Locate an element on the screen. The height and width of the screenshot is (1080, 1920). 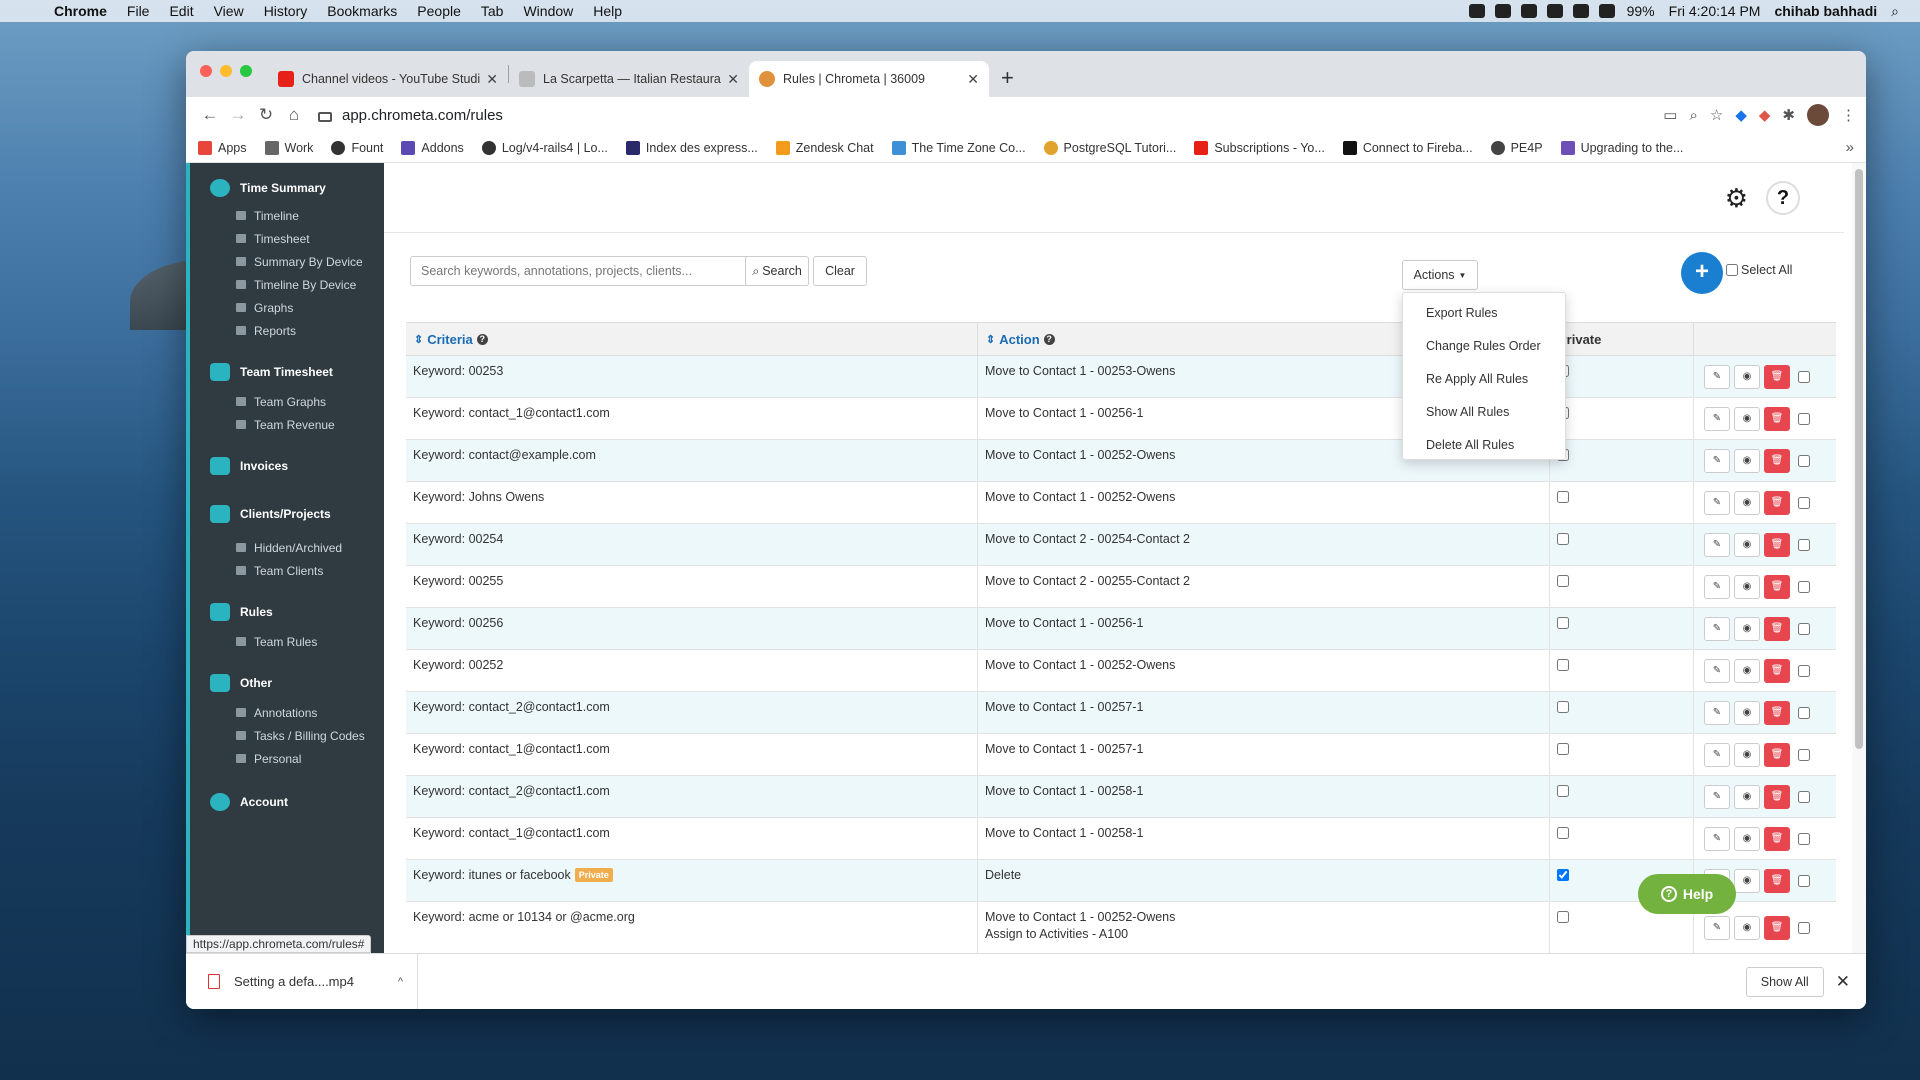
home-icon: ⌂ is located at coordinates (294, 115).